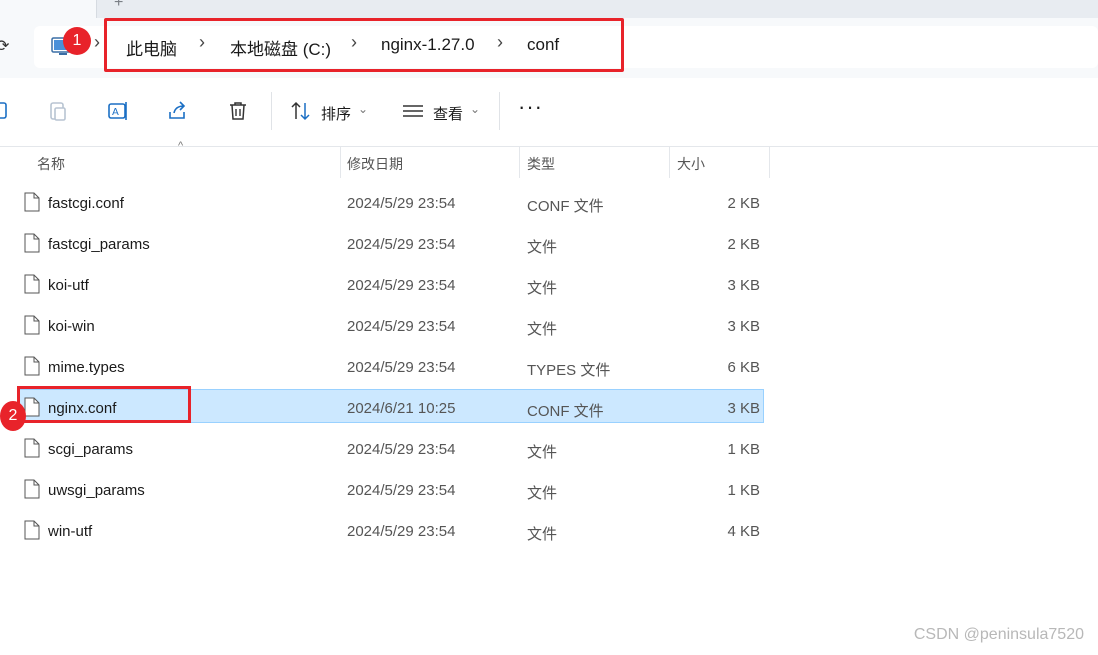  I want to click on file-date: 2024/6/21 10:25, so click(401, 408).